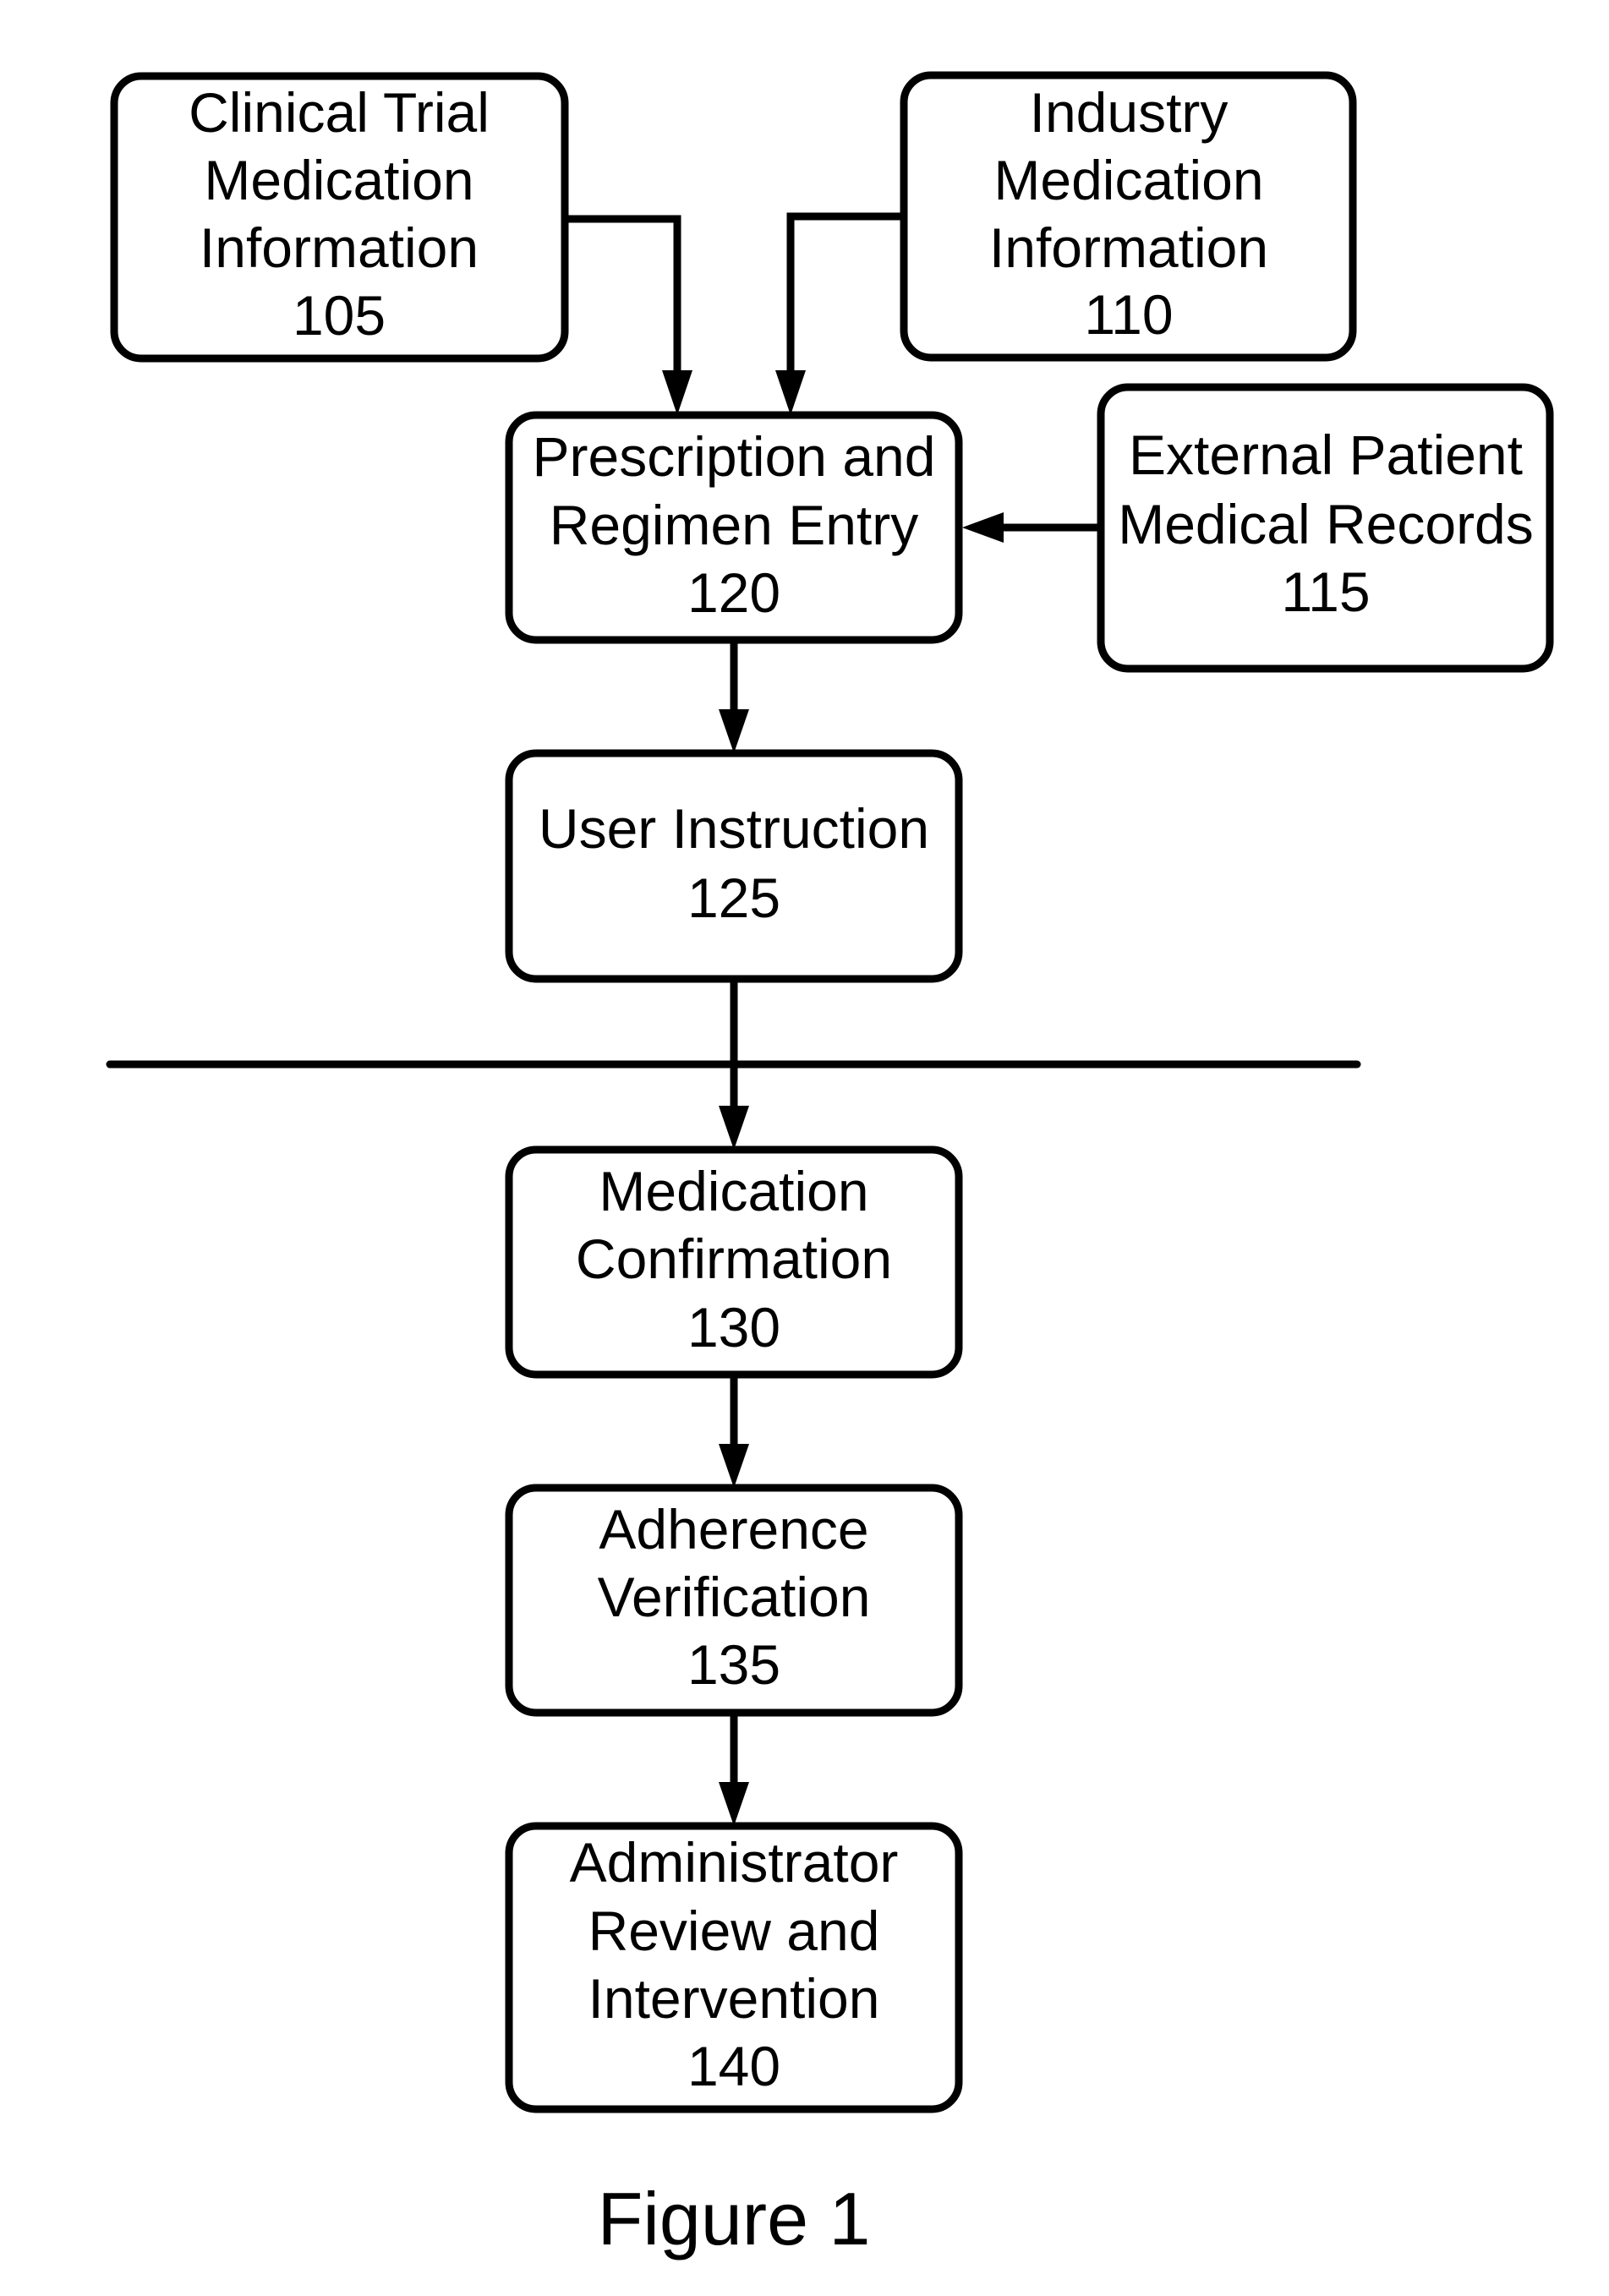  What do you see at coordinates (1128, 180) in the screenshot?
I see `node-110-line-2: Medication` at bounding box center [1128, 180].